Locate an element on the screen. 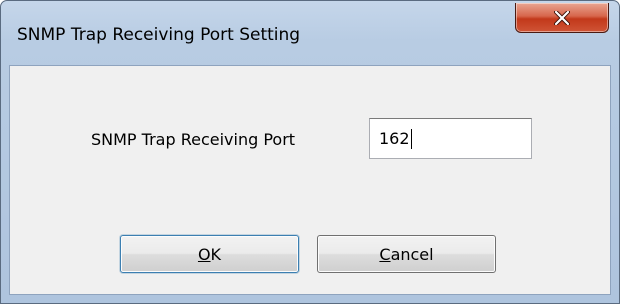 This screenshot has height=304, width=620. port-input: 162 is located at coordinates (450, 138).